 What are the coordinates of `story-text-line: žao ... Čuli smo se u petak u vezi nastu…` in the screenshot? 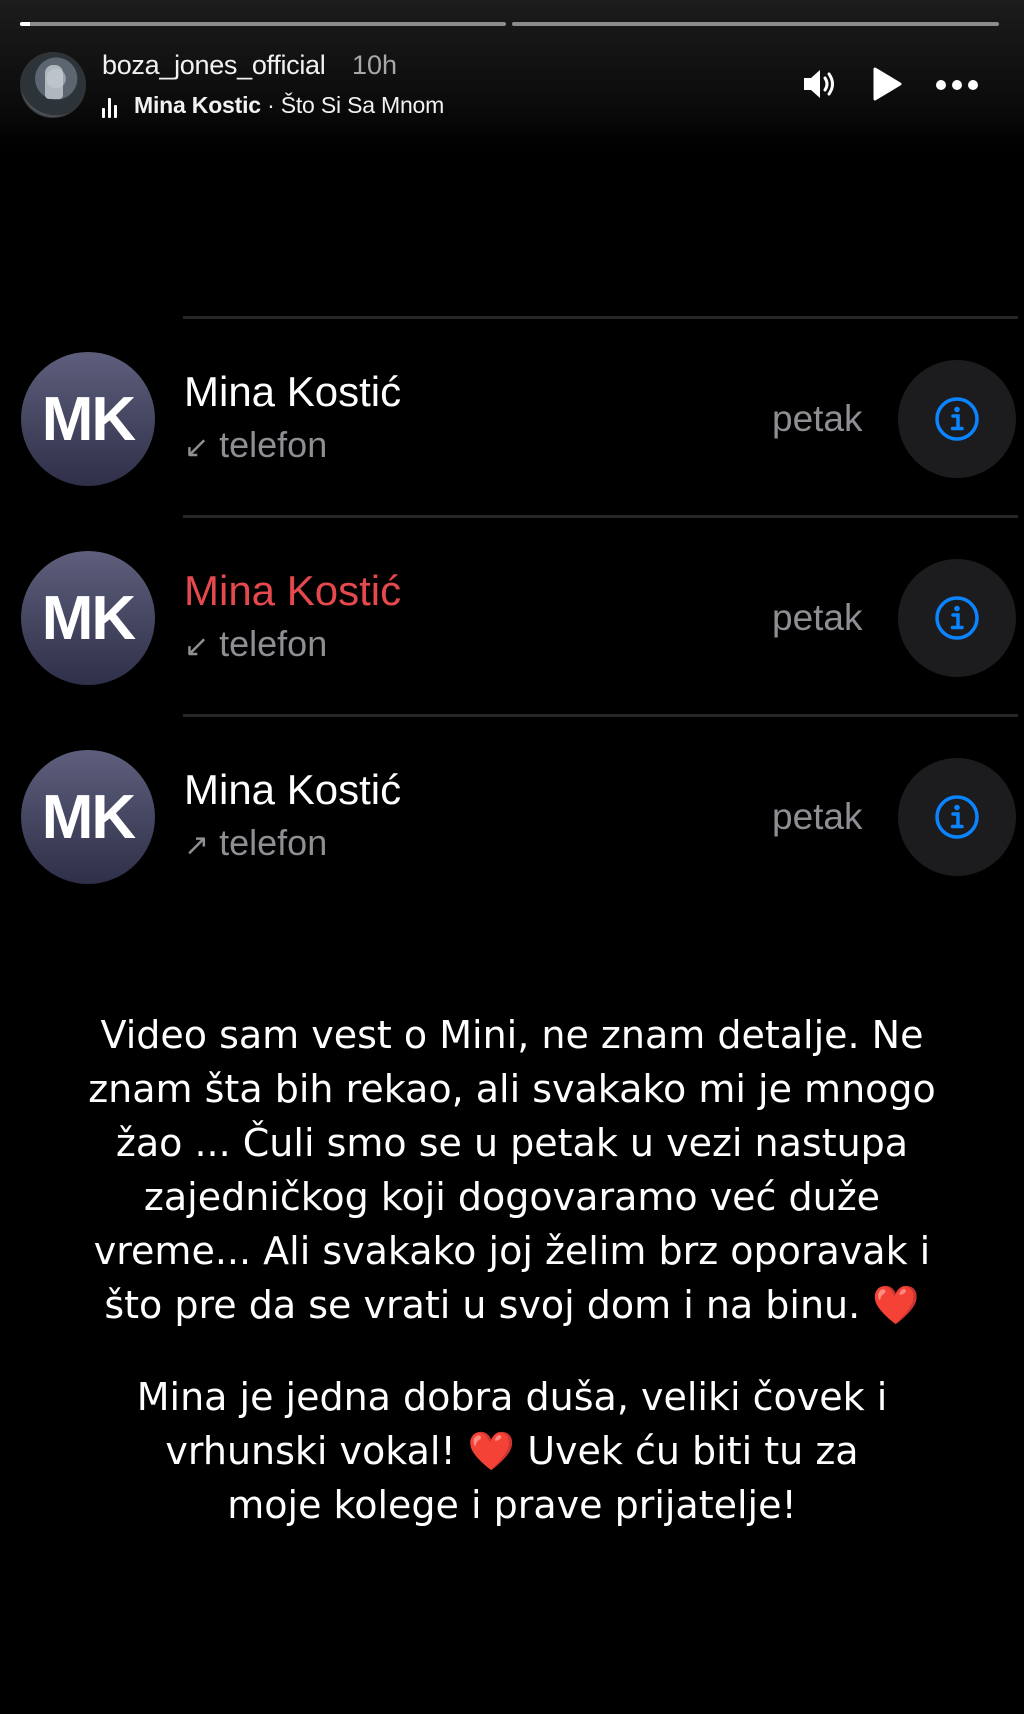 It's located at (512, 1143).